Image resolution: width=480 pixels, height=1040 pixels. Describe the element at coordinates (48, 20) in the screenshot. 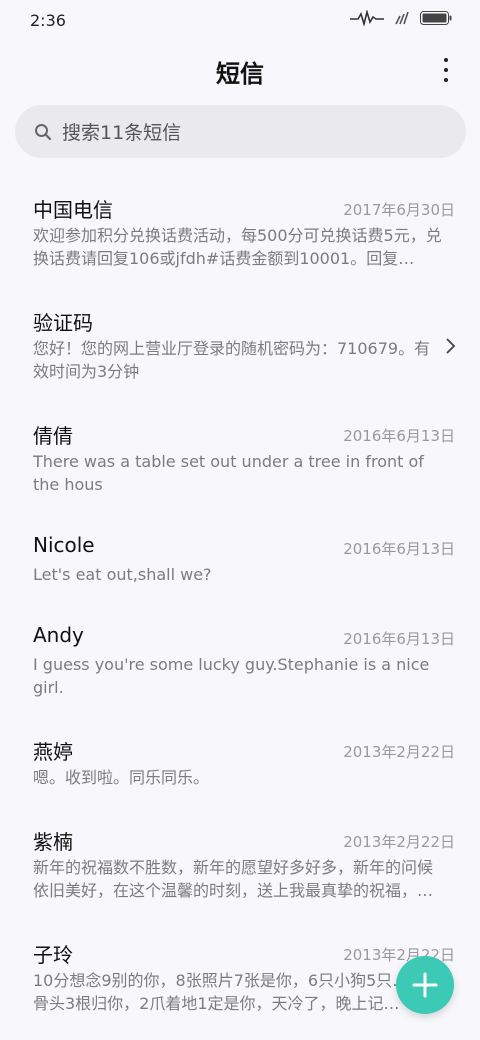

I see `status-time: 2:36` at that location.